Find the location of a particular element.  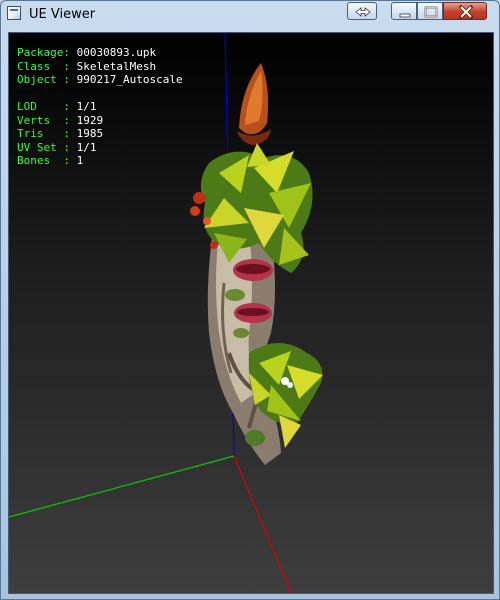

maximize-button is located at coordinates (430, 11).